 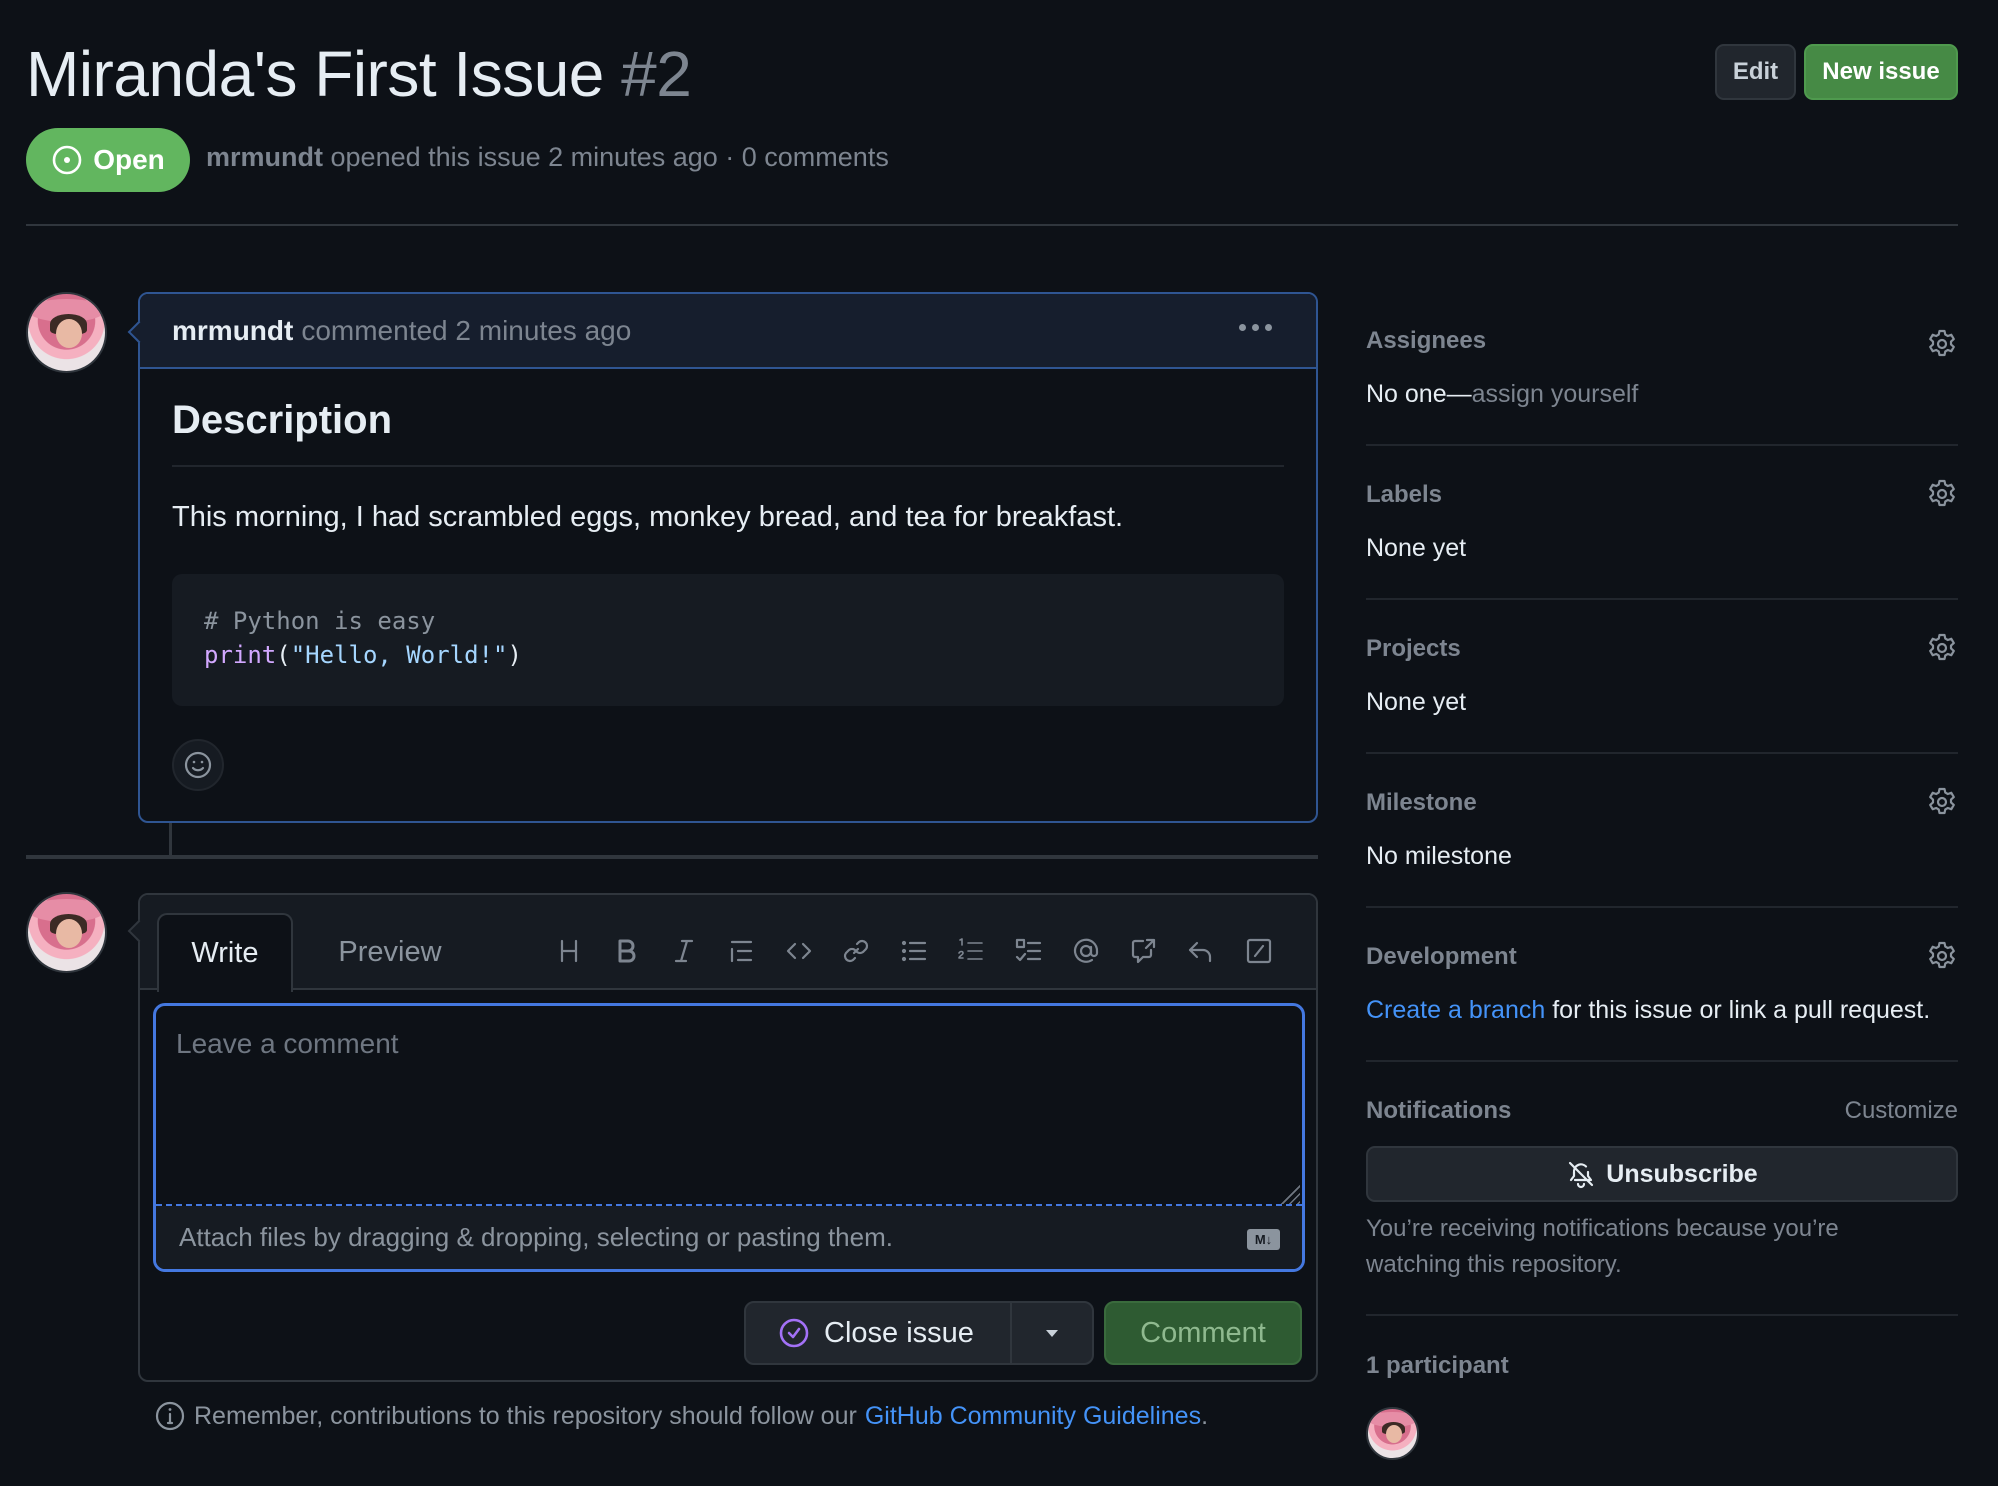 I want to click on comment-author-link: mrmundt, so click(x=232, y=331).